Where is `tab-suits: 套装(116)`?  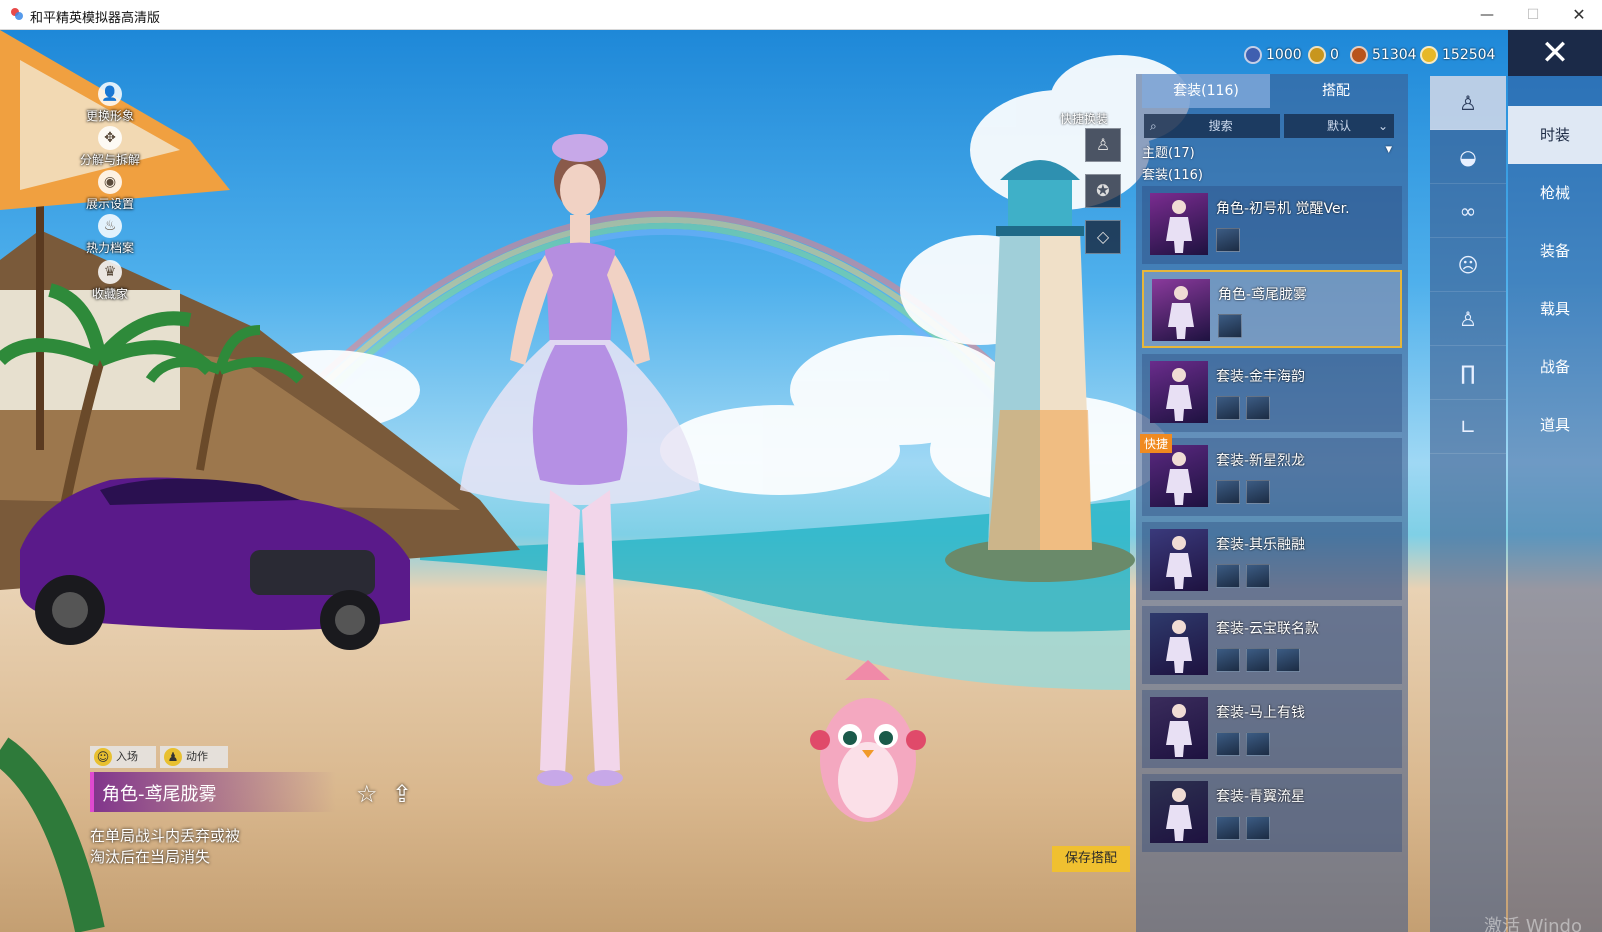 tab-suits: 套装(116) is located at coordinates (1206, 91).